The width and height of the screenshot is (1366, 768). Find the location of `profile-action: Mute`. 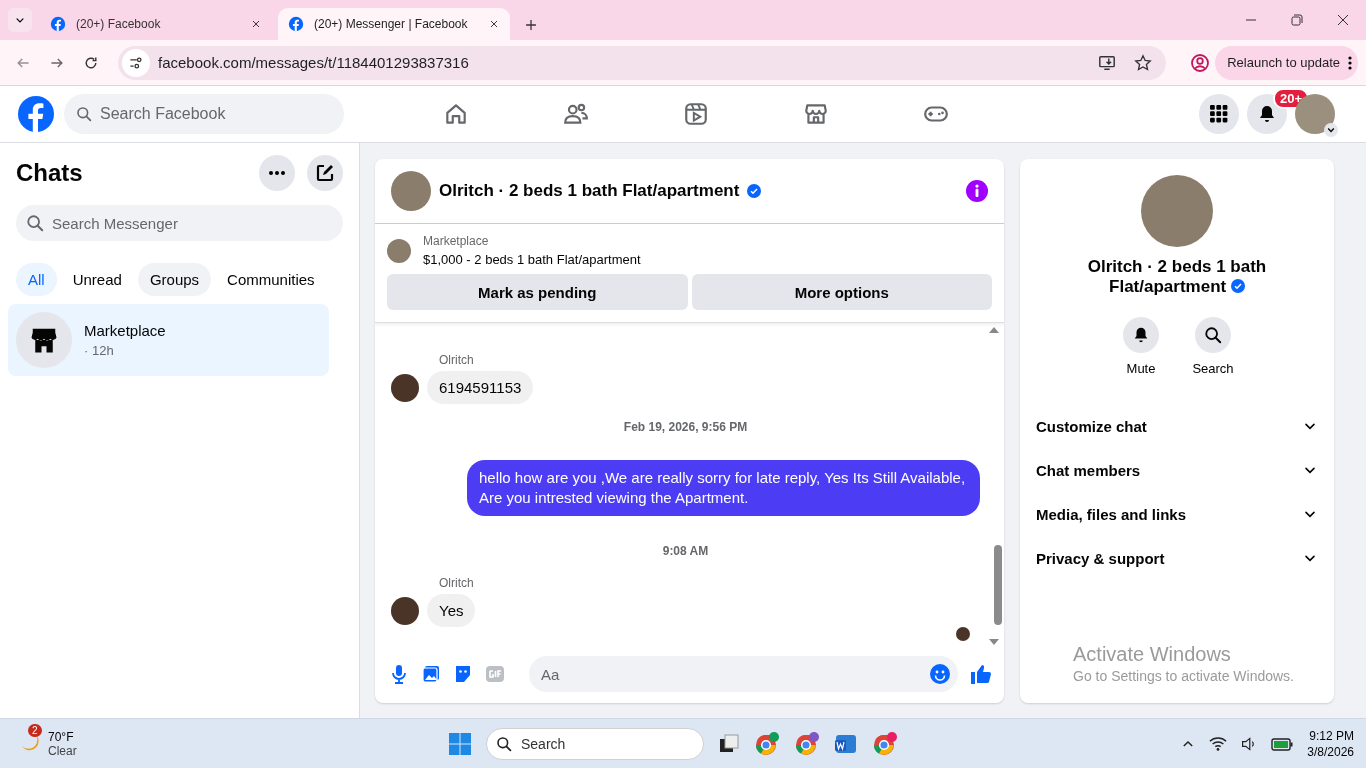

profile-action: Mute is located at coordinates (1141, 346).